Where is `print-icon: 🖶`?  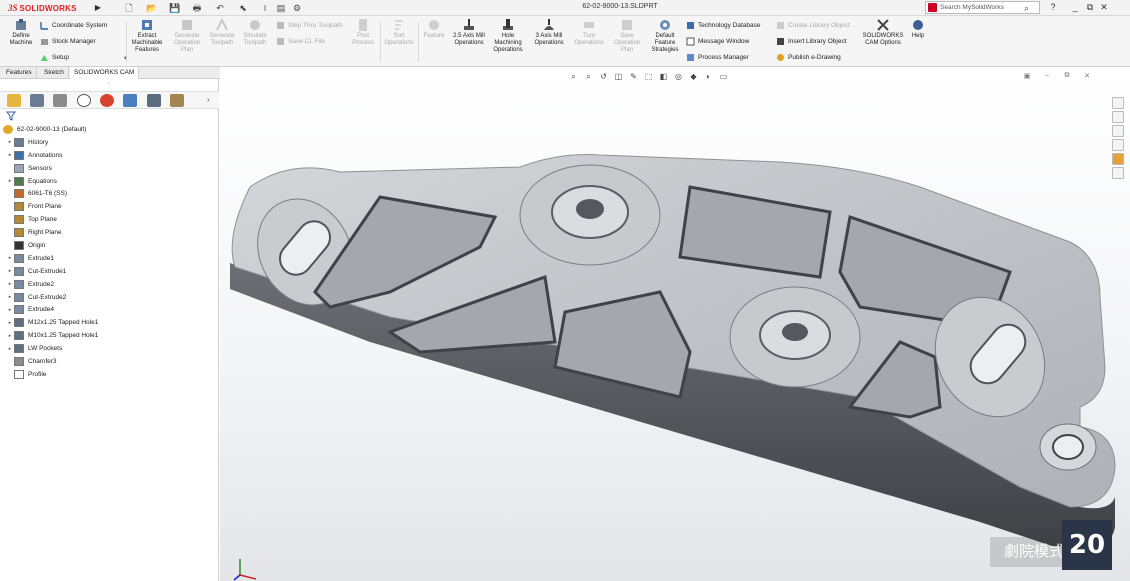 print-icon: 🖶 is located at coordinates (197, 8).